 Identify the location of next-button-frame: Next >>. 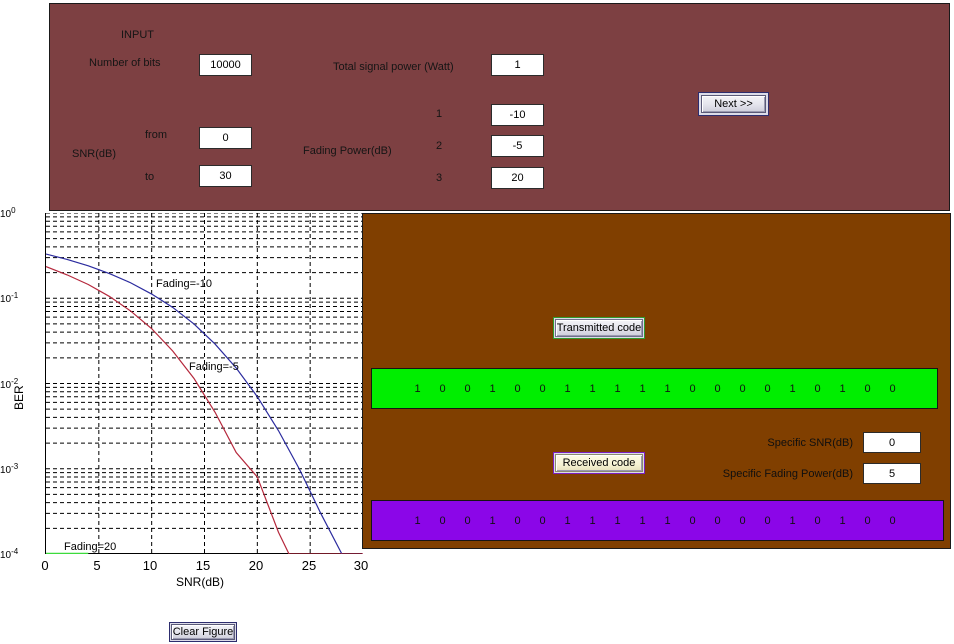
(733, 104).